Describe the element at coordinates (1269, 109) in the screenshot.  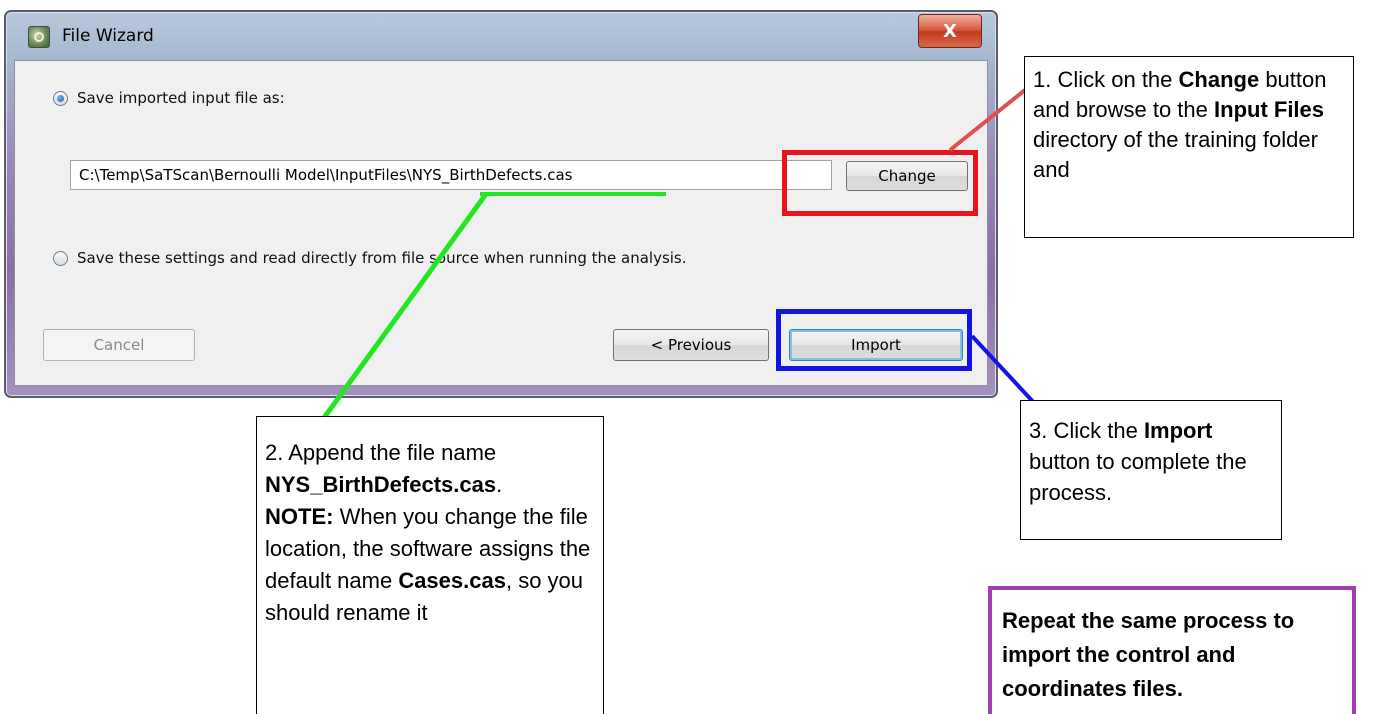
I see `step1-input-files-bold: Input Files` at that location.